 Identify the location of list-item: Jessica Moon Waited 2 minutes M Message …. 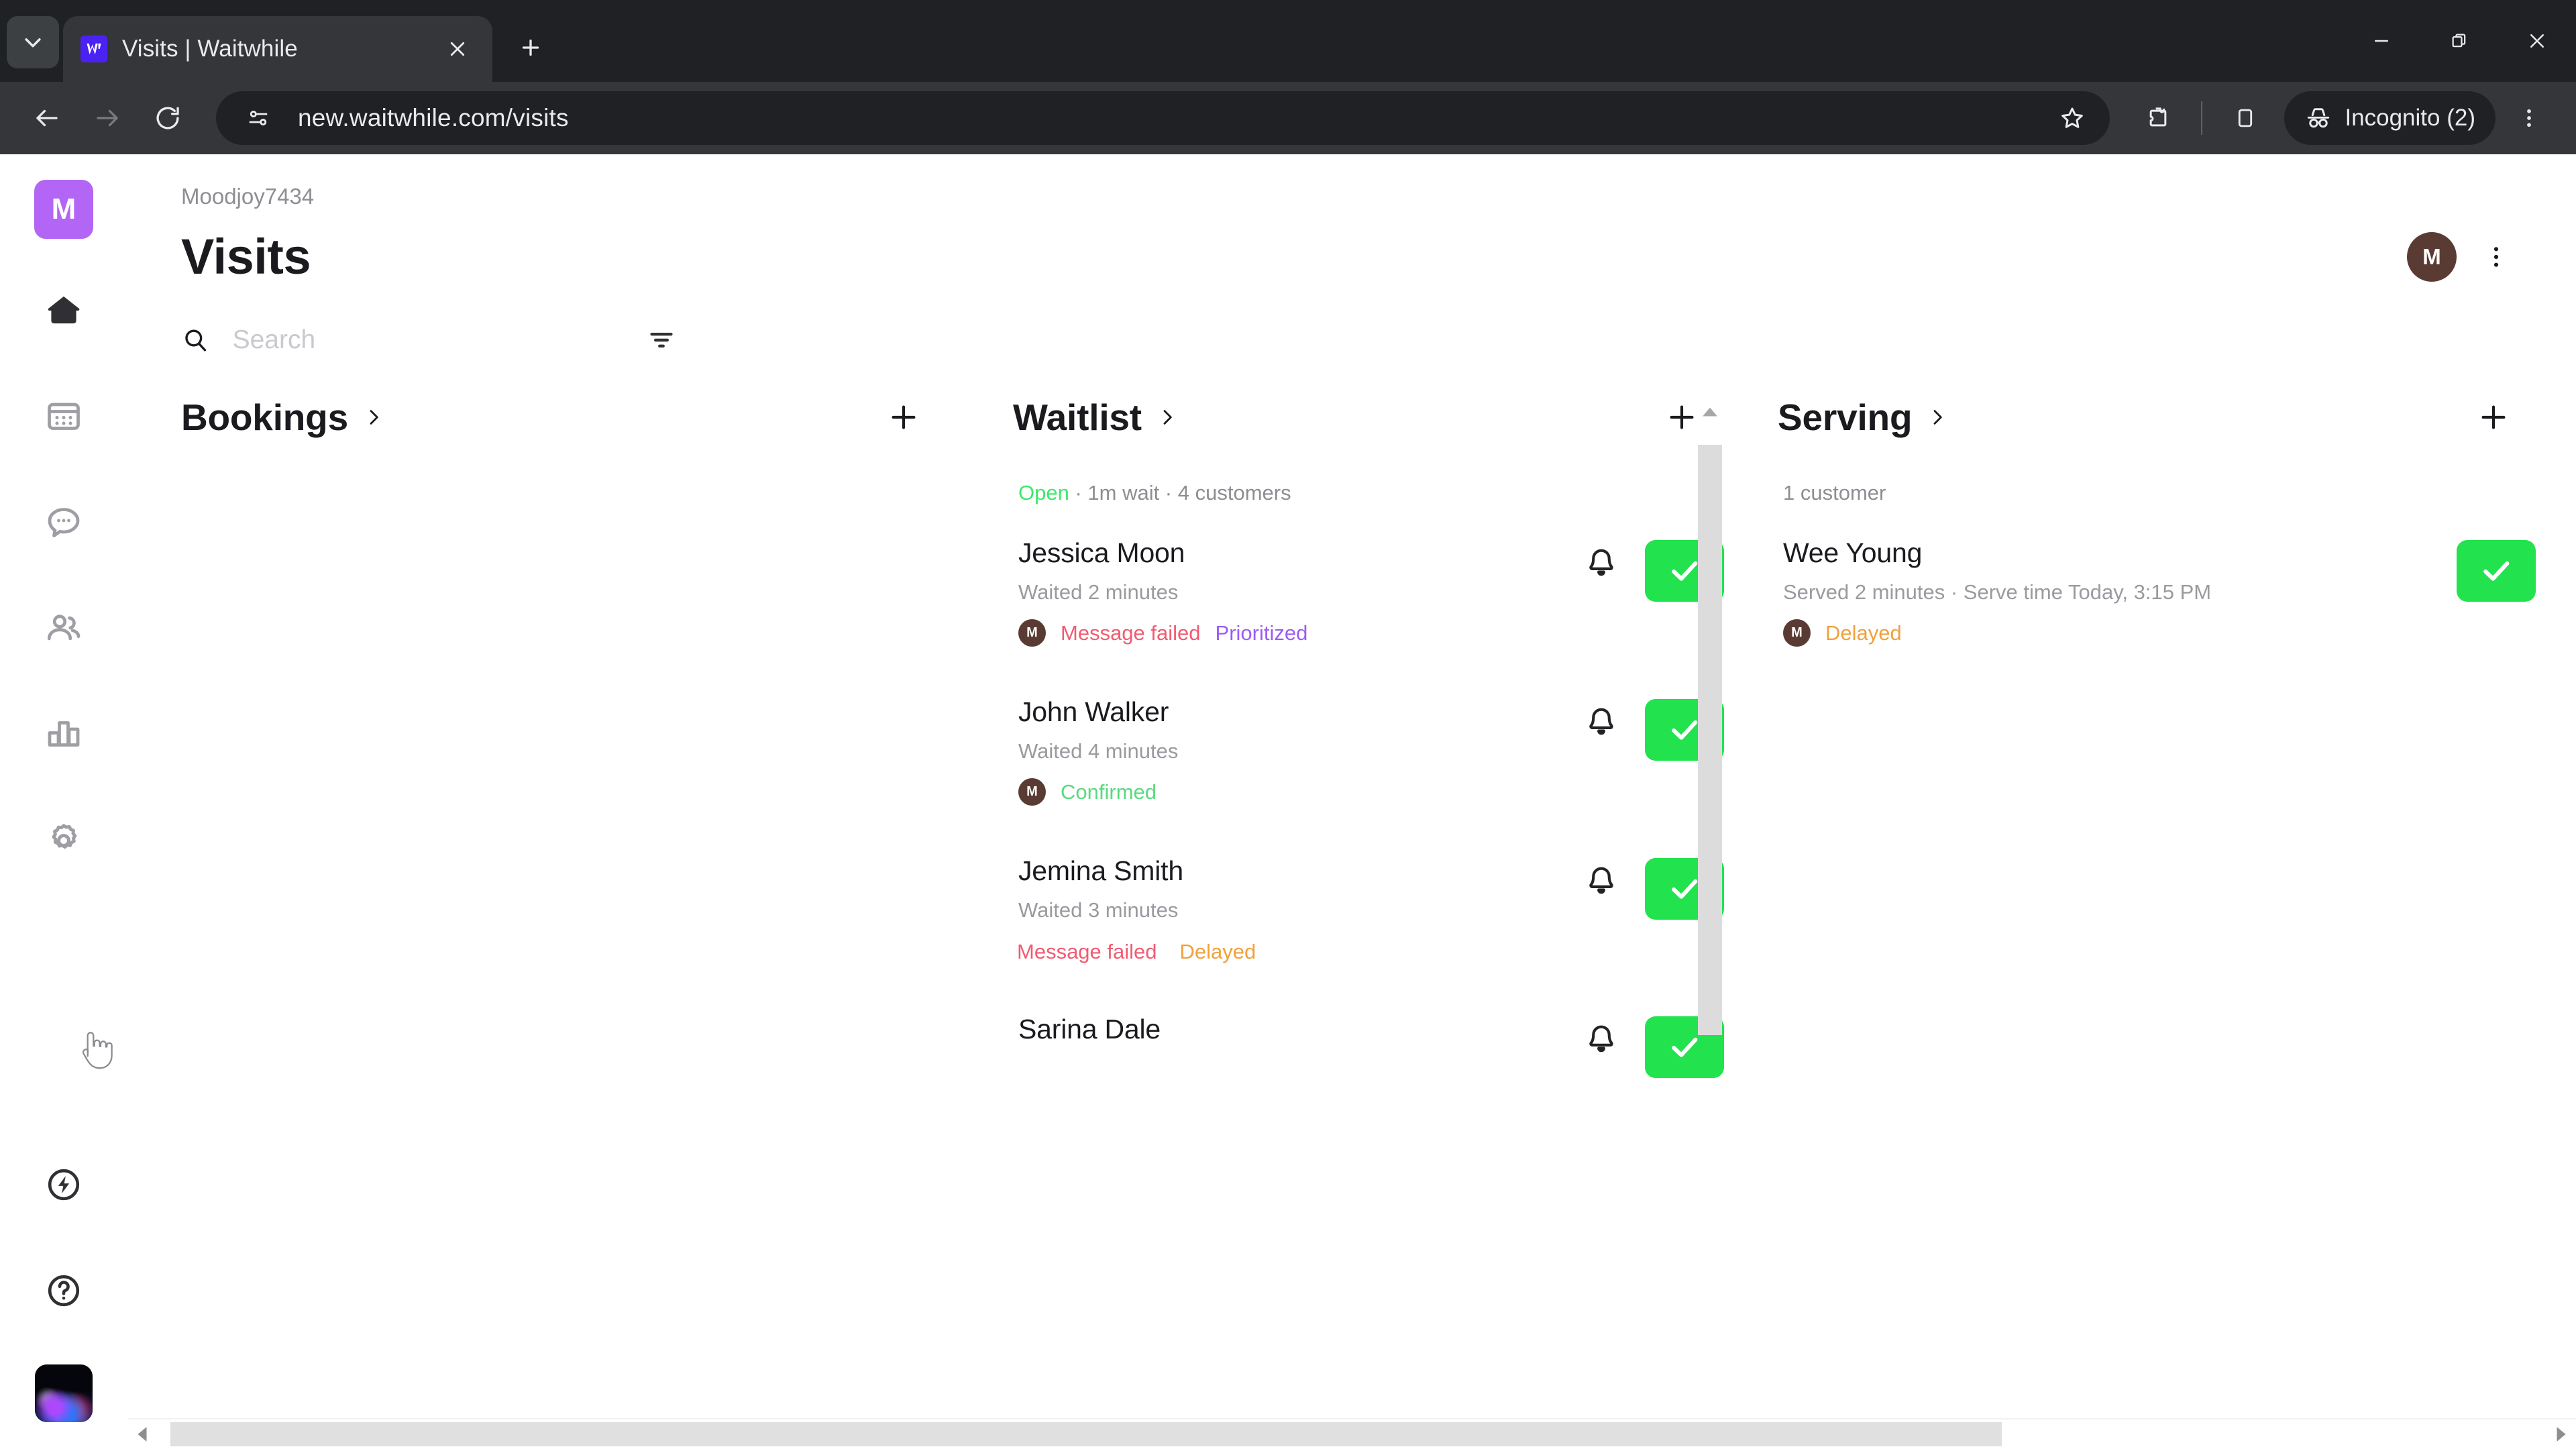
(1368, 592).